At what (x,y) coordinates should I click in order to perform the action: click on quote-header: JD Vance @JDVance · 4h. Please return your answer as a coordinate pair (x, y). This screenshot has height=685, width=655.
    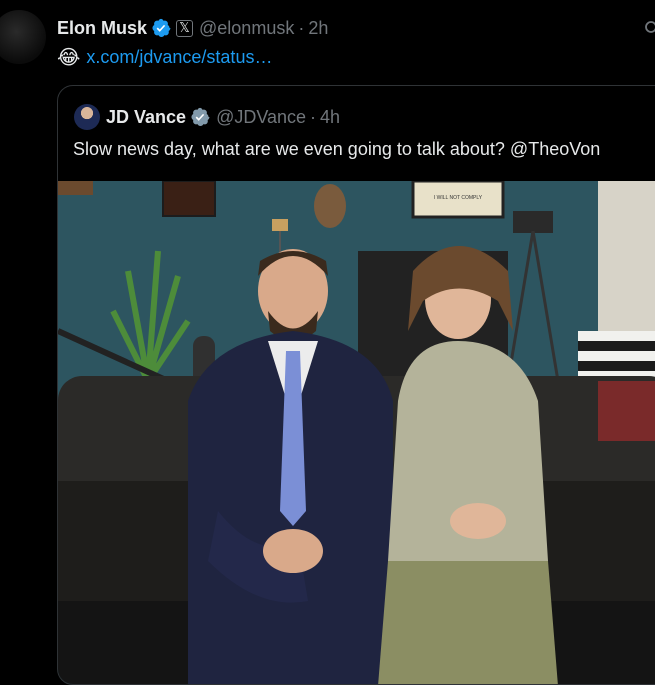
    Looking at the image, I should click on (207, 117).